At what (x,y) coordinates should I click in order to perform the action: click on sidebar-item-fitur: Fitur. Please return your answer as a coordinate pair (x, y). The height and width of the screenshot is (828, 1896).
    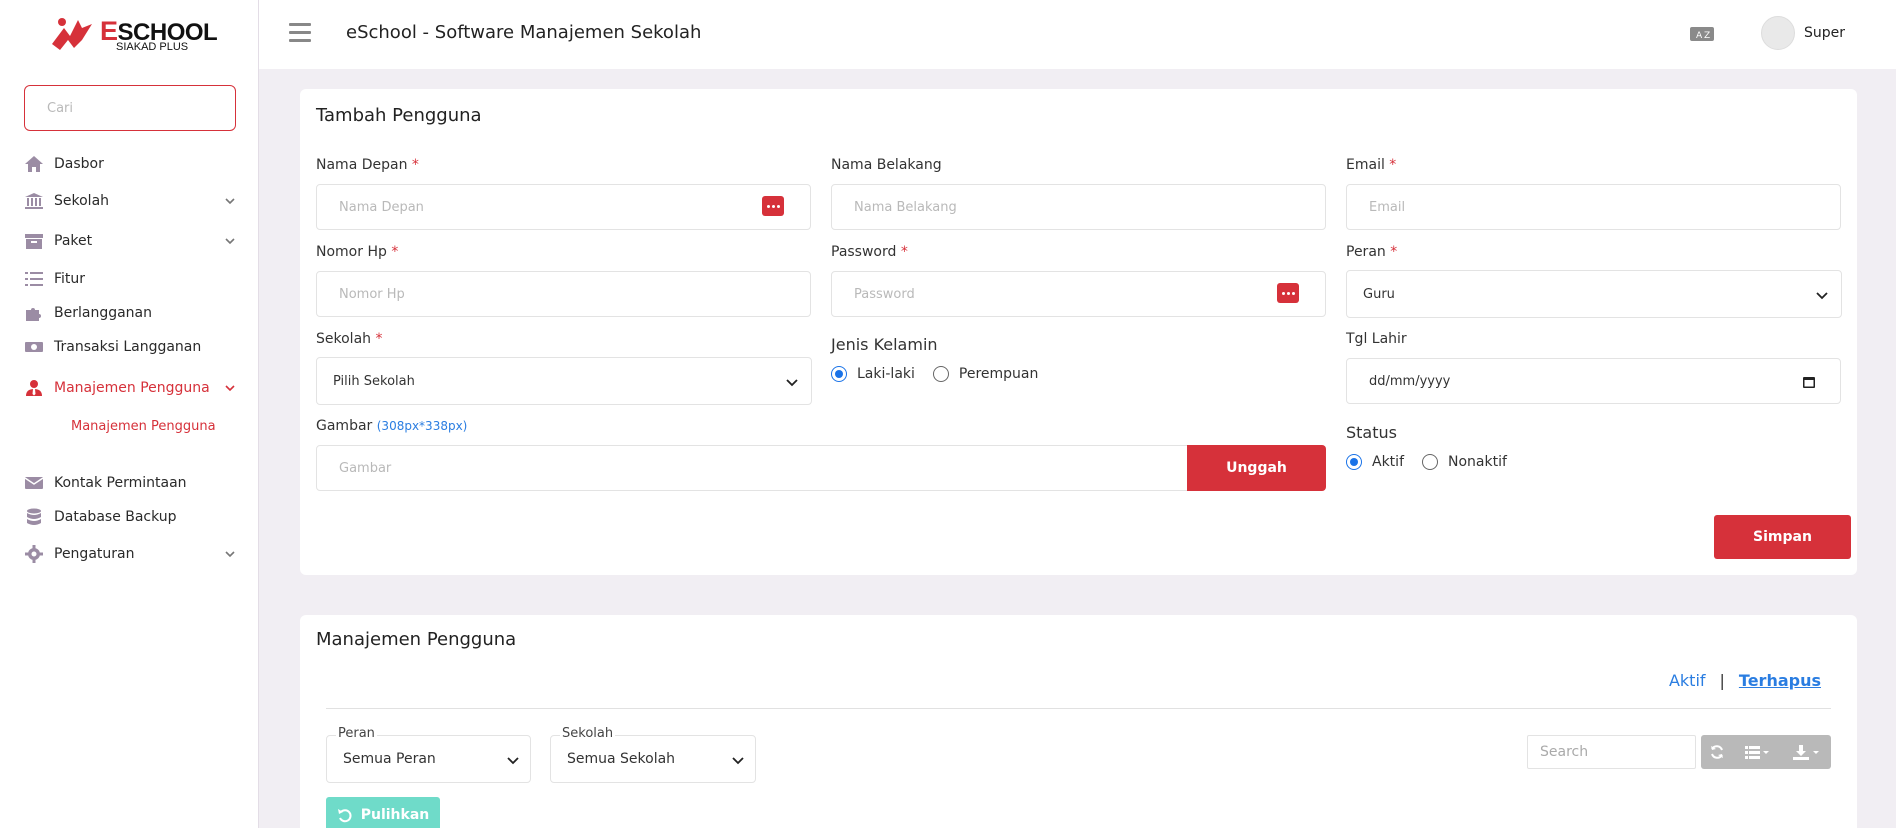
    Looking at the image, I should click on (130, 279).